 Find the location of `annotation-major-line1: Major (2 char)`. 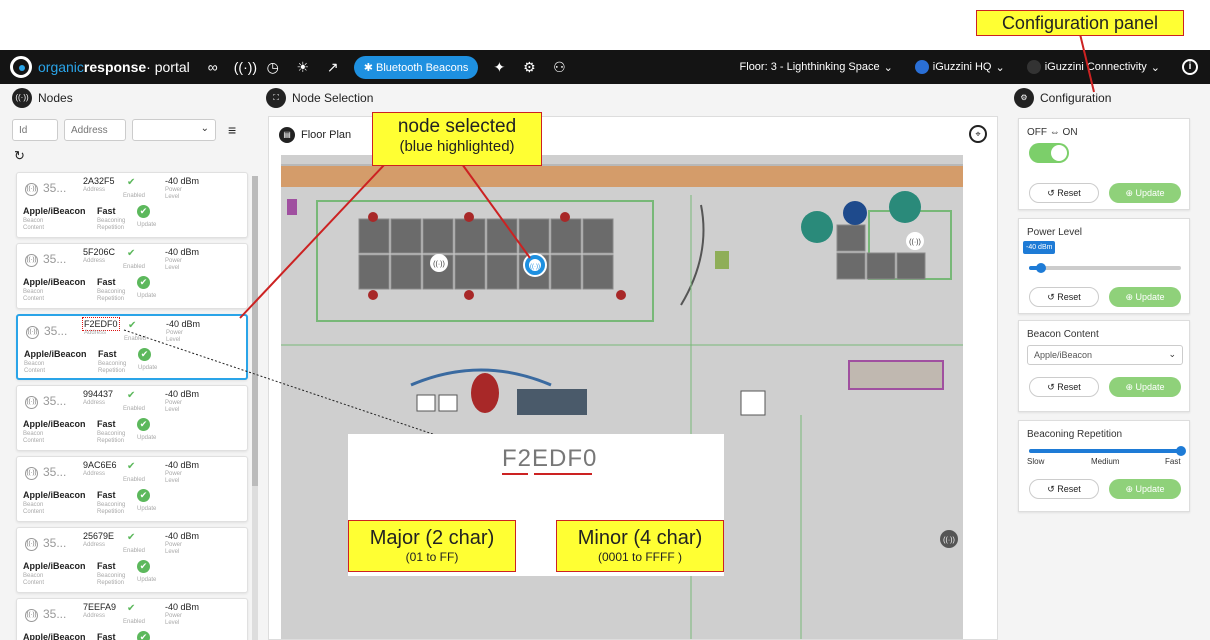

annotation-major-line1: Major (2 char) is located at coordinates (432, 538).